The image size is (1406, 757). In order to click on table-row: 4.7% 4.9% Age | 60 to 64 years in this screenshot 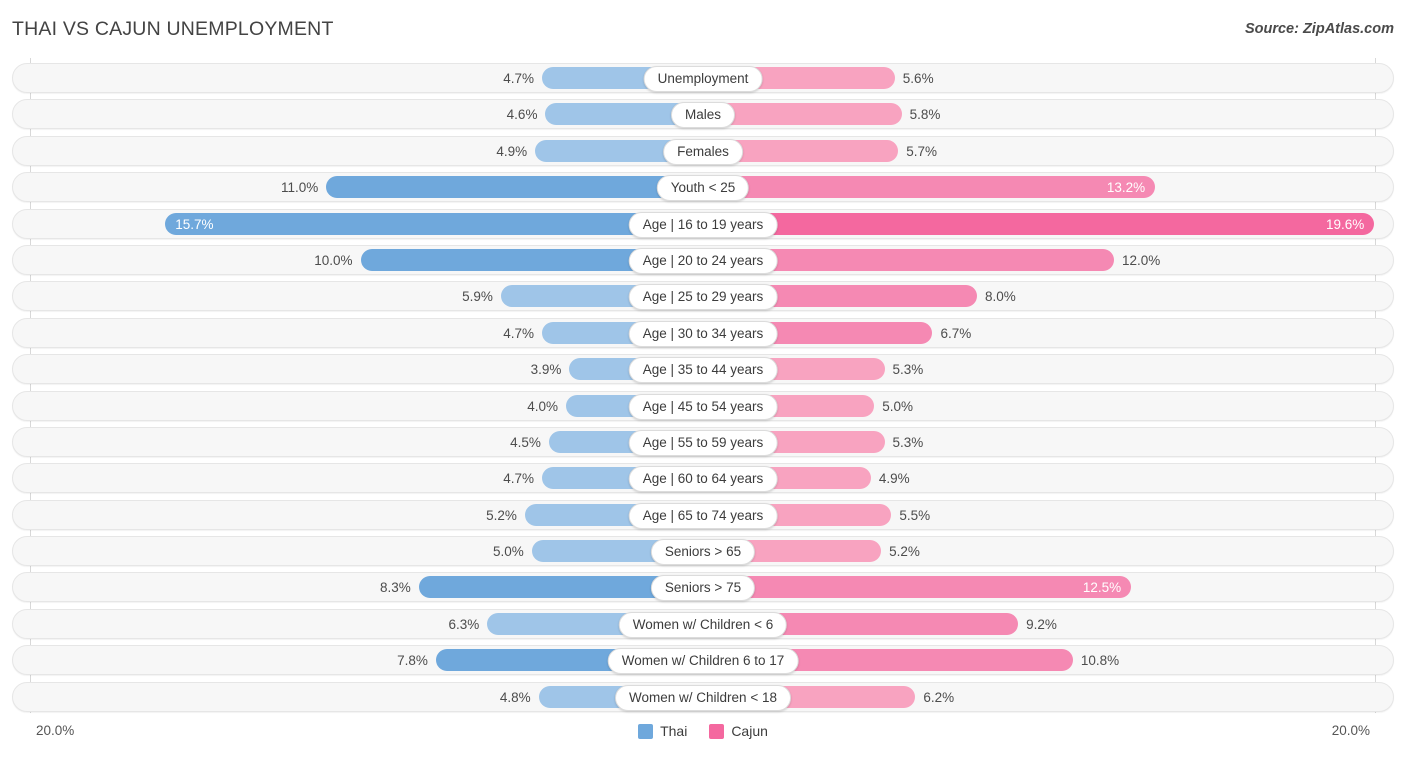, I will do `click(703, 478)`.